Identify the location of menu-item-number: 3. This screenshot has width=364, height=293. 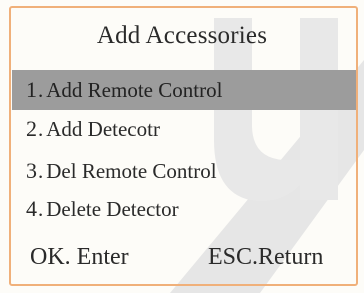
(31, 170).